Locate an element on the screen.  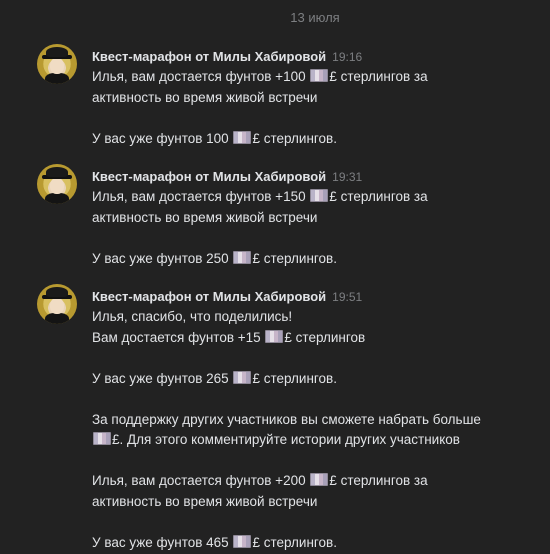
message-time: 19:51 is located at coordinates (347, 297).